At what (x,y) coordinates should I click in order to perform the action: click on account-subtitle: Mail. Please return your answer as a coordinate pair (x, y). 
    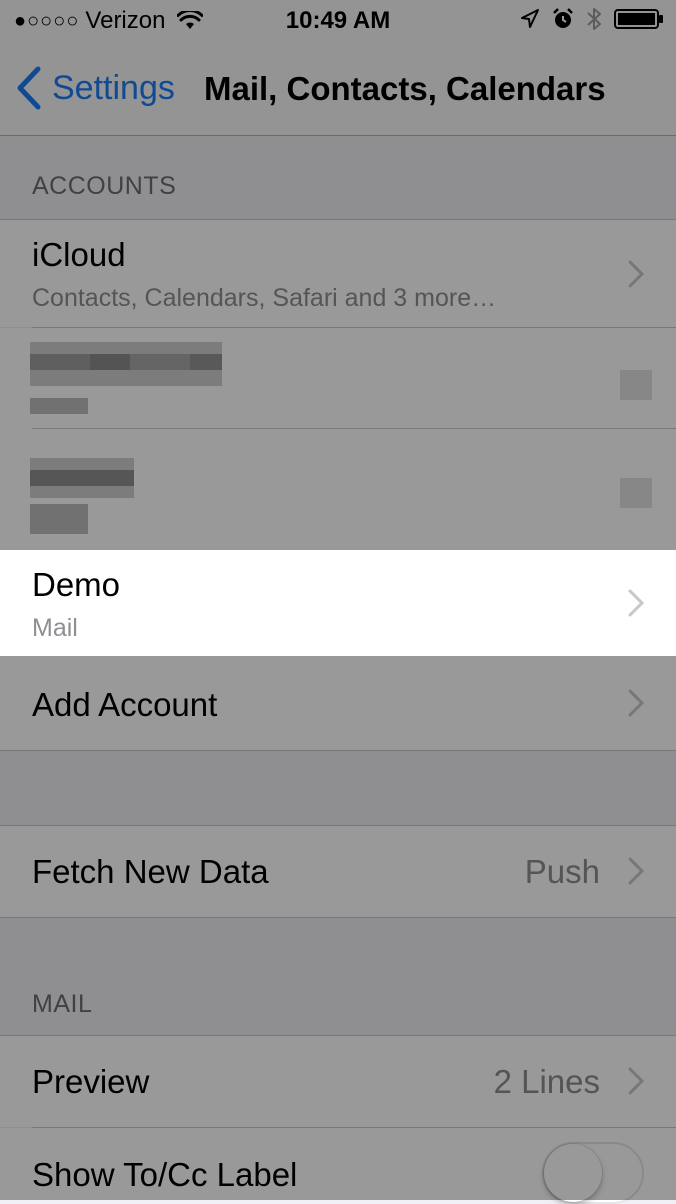
    Looking at the image, I should click on (55, 628).